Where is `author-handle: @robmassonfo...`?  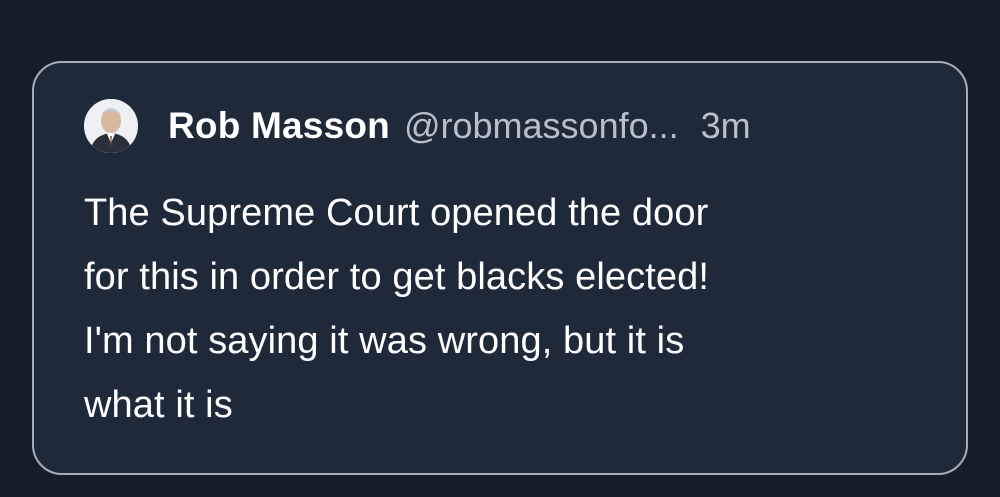 author-handle: @robmassonfo... is located at coordinates (541, 126).